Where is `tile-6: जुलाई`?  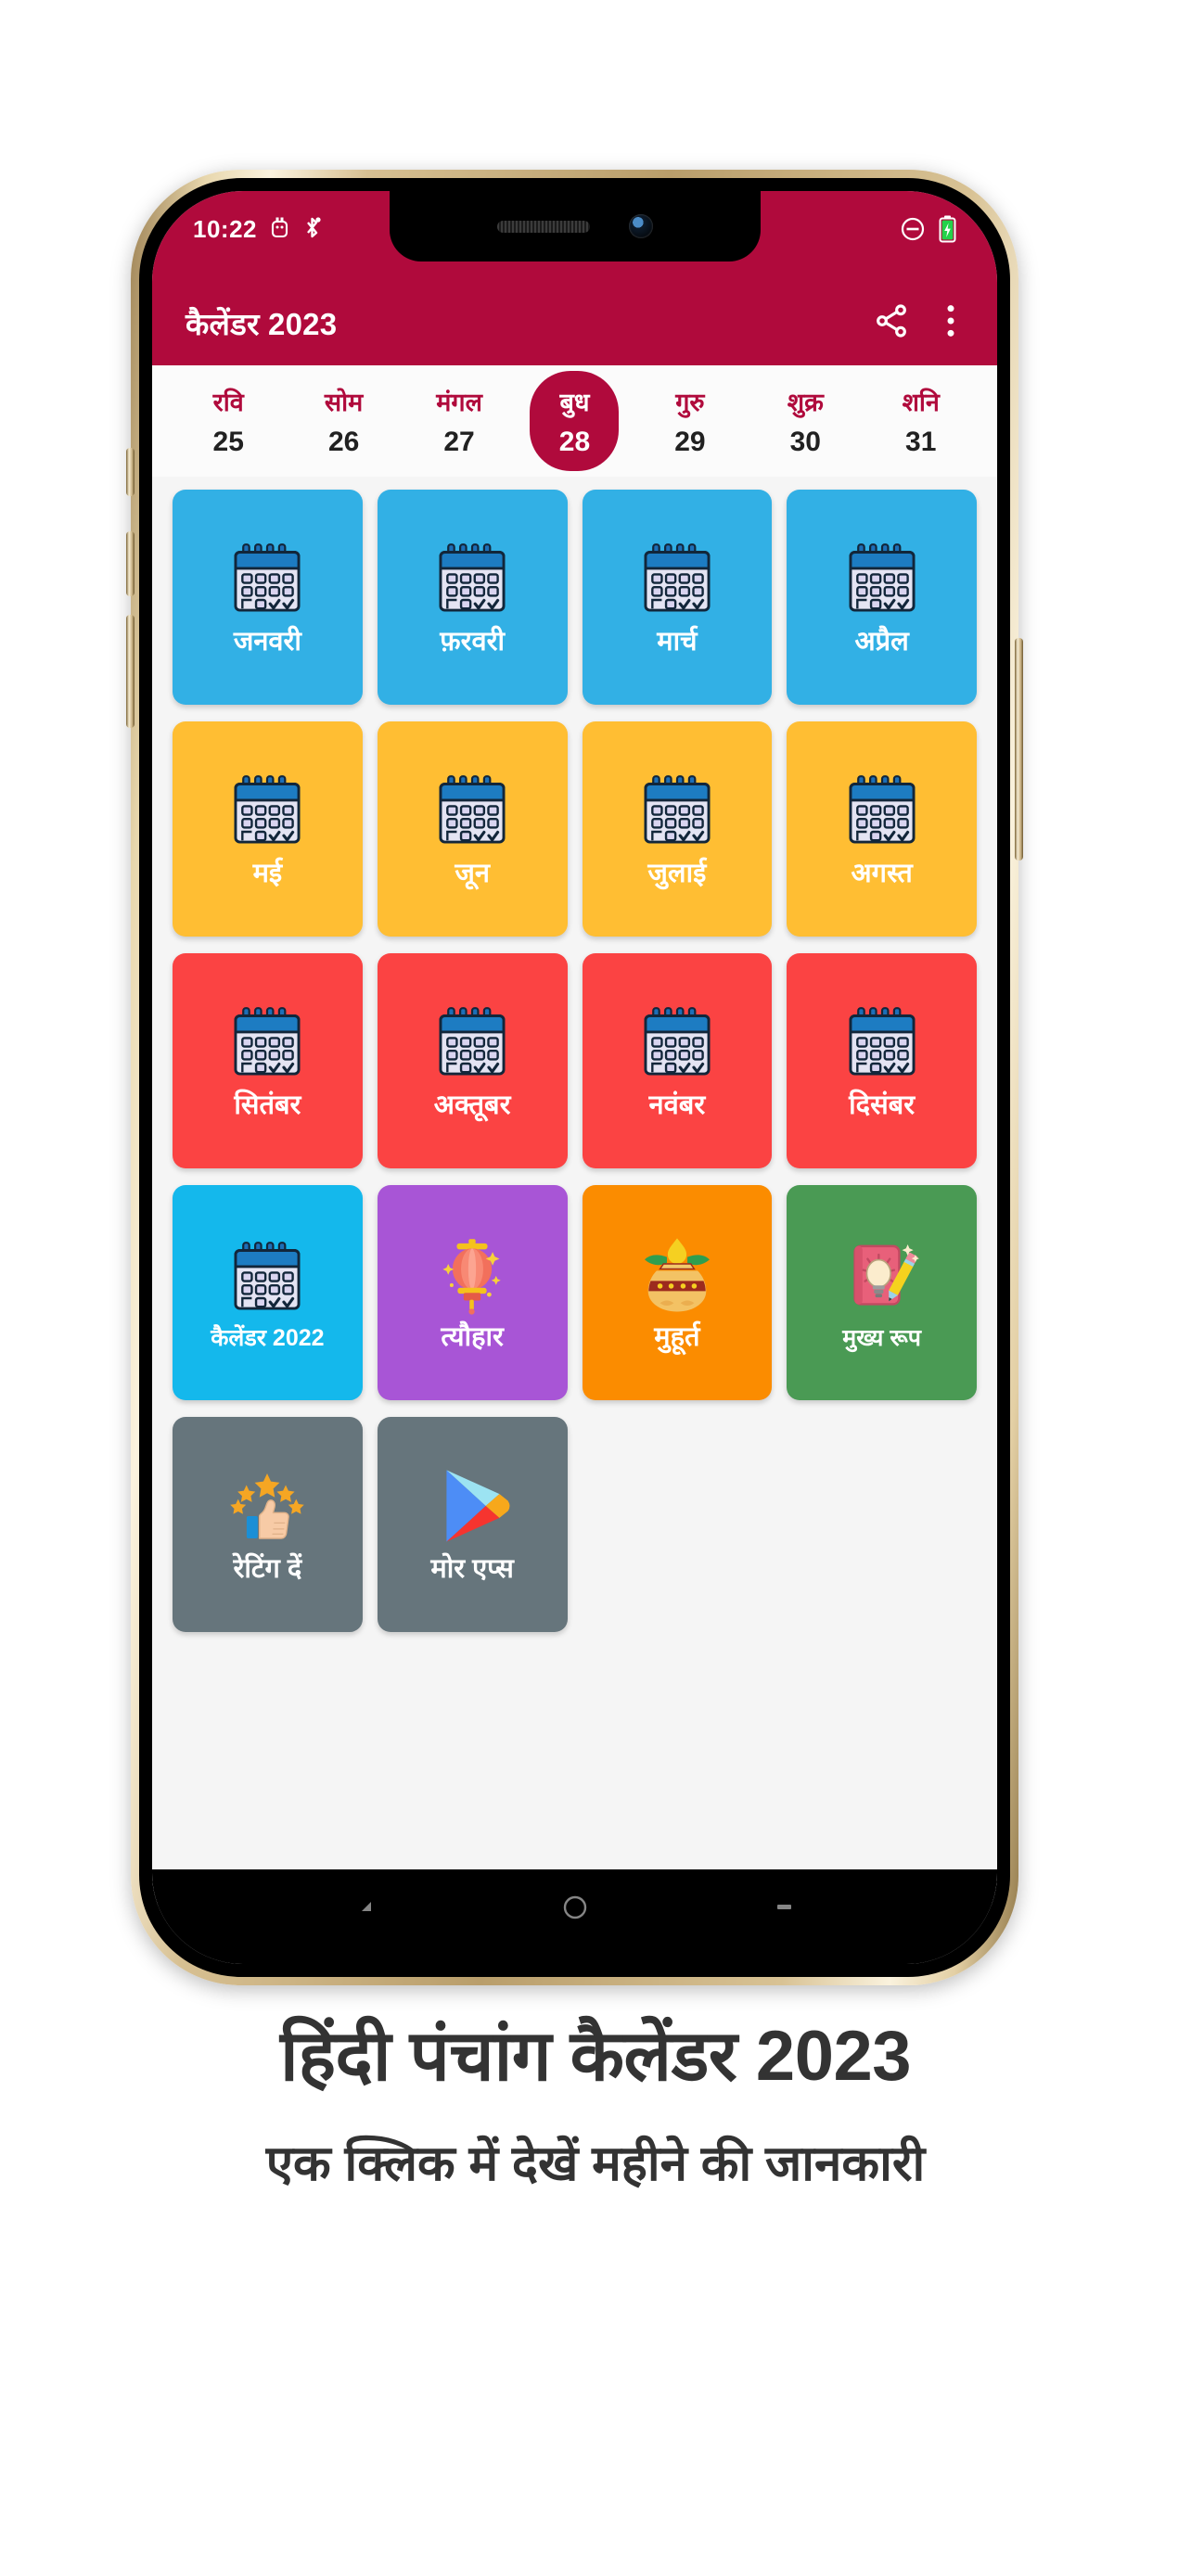
tile-6: जुलाई is located at coordinates (677, 829).